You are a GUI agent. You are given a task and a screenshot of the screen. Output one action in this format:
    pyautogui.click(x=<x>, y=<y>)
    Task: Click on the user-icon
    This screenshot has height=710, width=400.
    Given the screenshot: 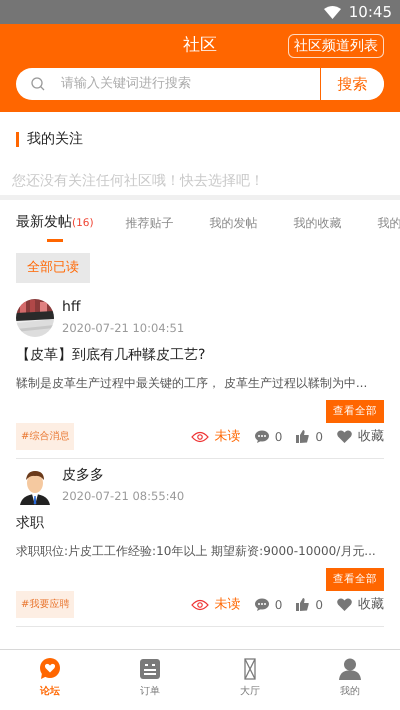 What is the action you would take?
    pyautogui.click(x=350, y=669)
    